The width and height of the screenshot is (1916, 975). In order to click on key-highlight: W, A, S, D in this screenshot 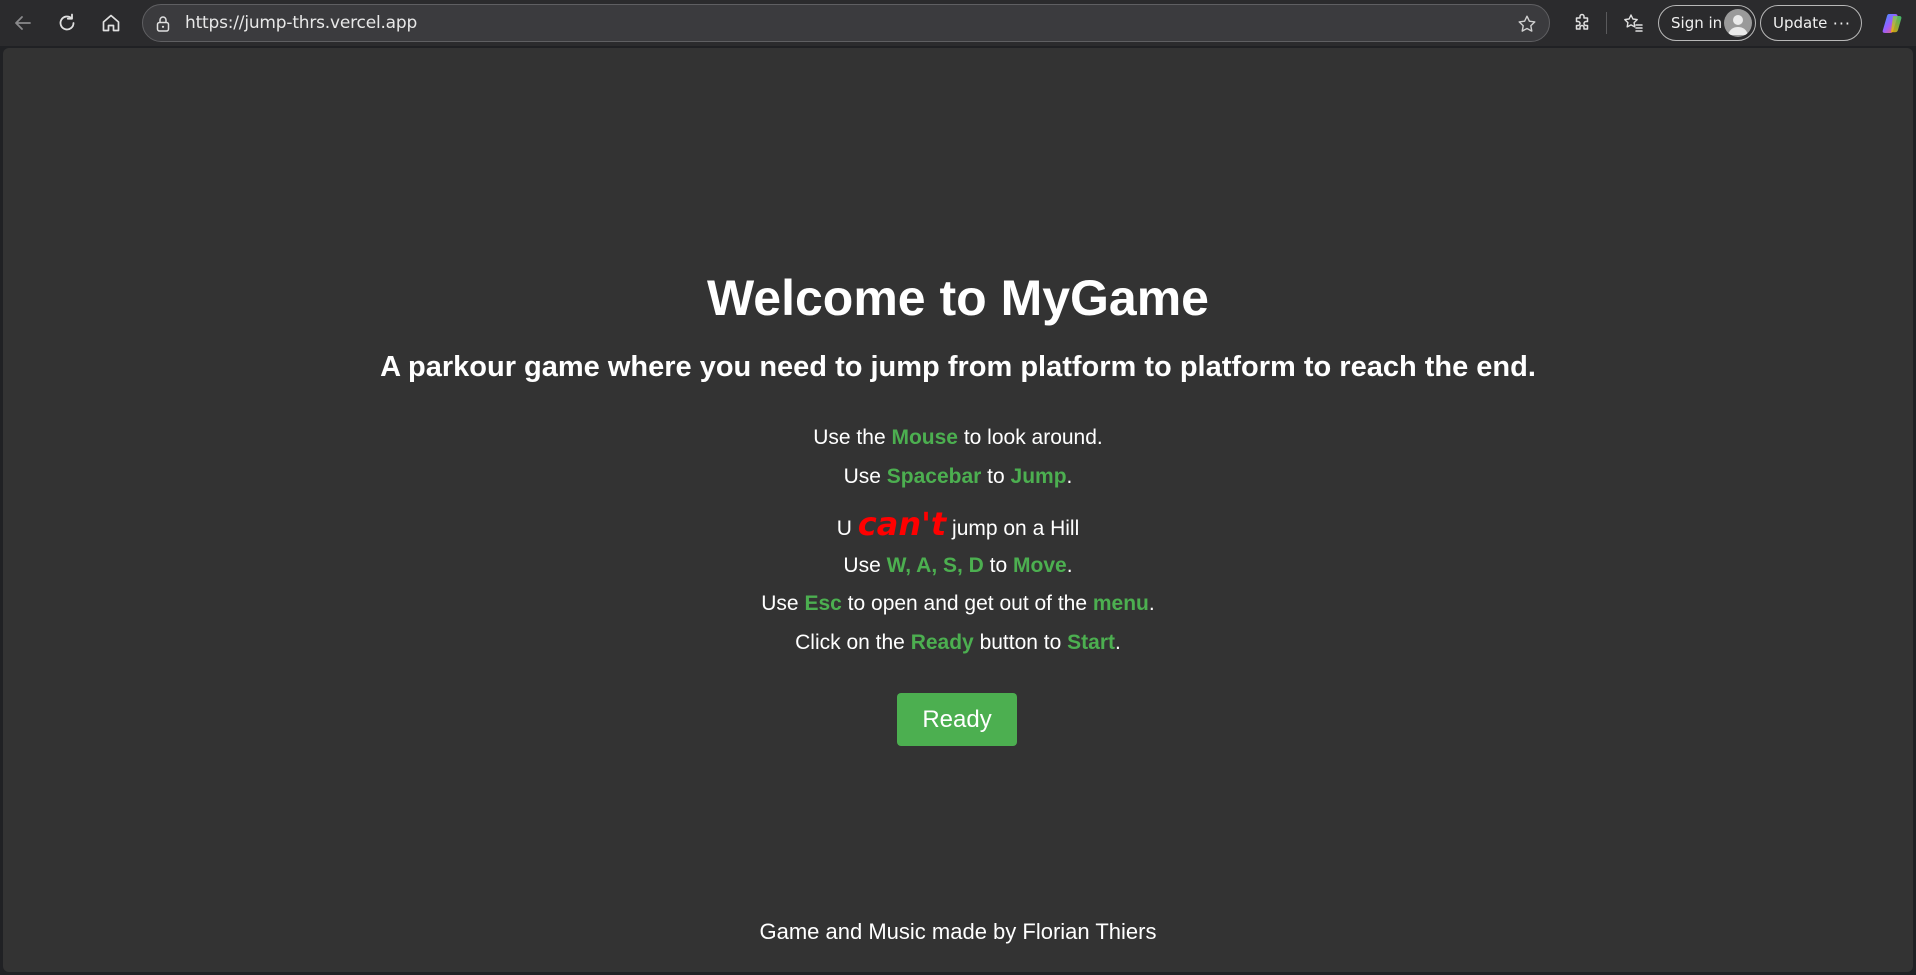, I will do `click(935, 565)`.